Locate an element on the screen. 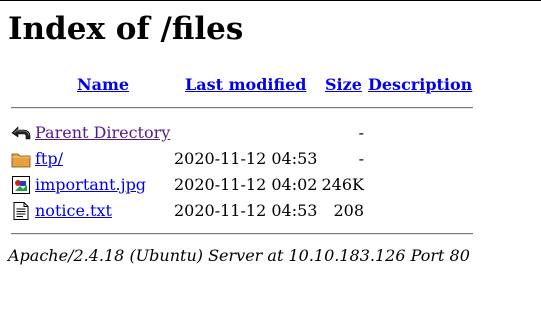 This screenshot has width=541, height=315. sort-by-description-link: Description is located at coordinates (420, 85).